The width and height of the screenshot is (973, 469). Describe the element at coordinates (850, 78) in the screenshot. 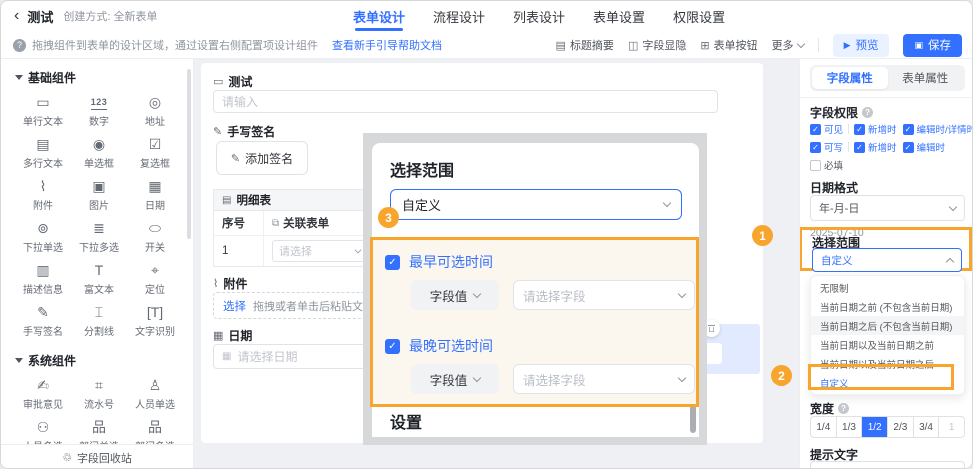

I see `tab-field-properties: 字段属性` at that location.